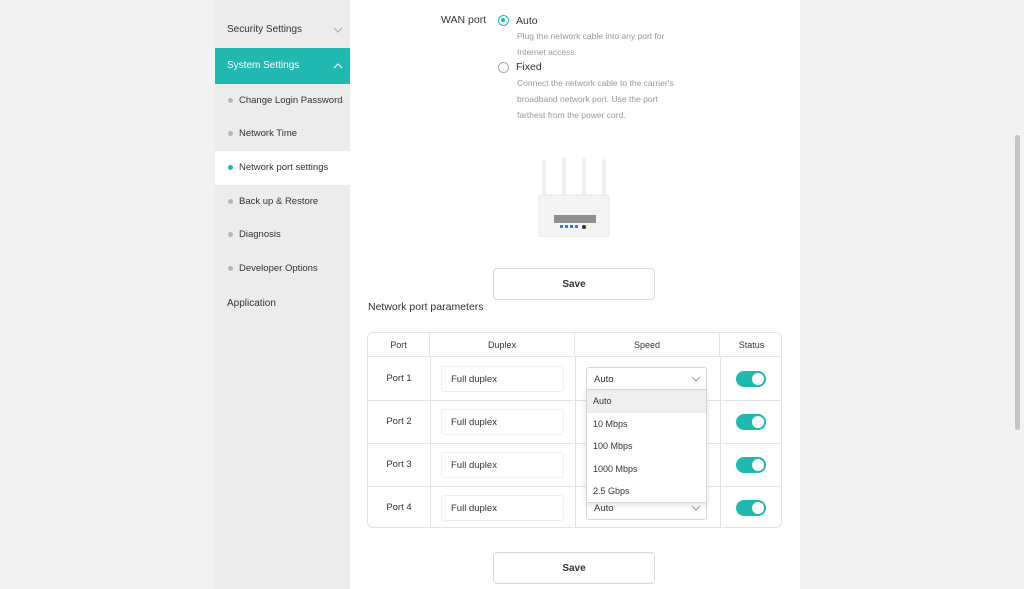  I want to click on sidebar-group-label: Security Settings, so click(265, 29).